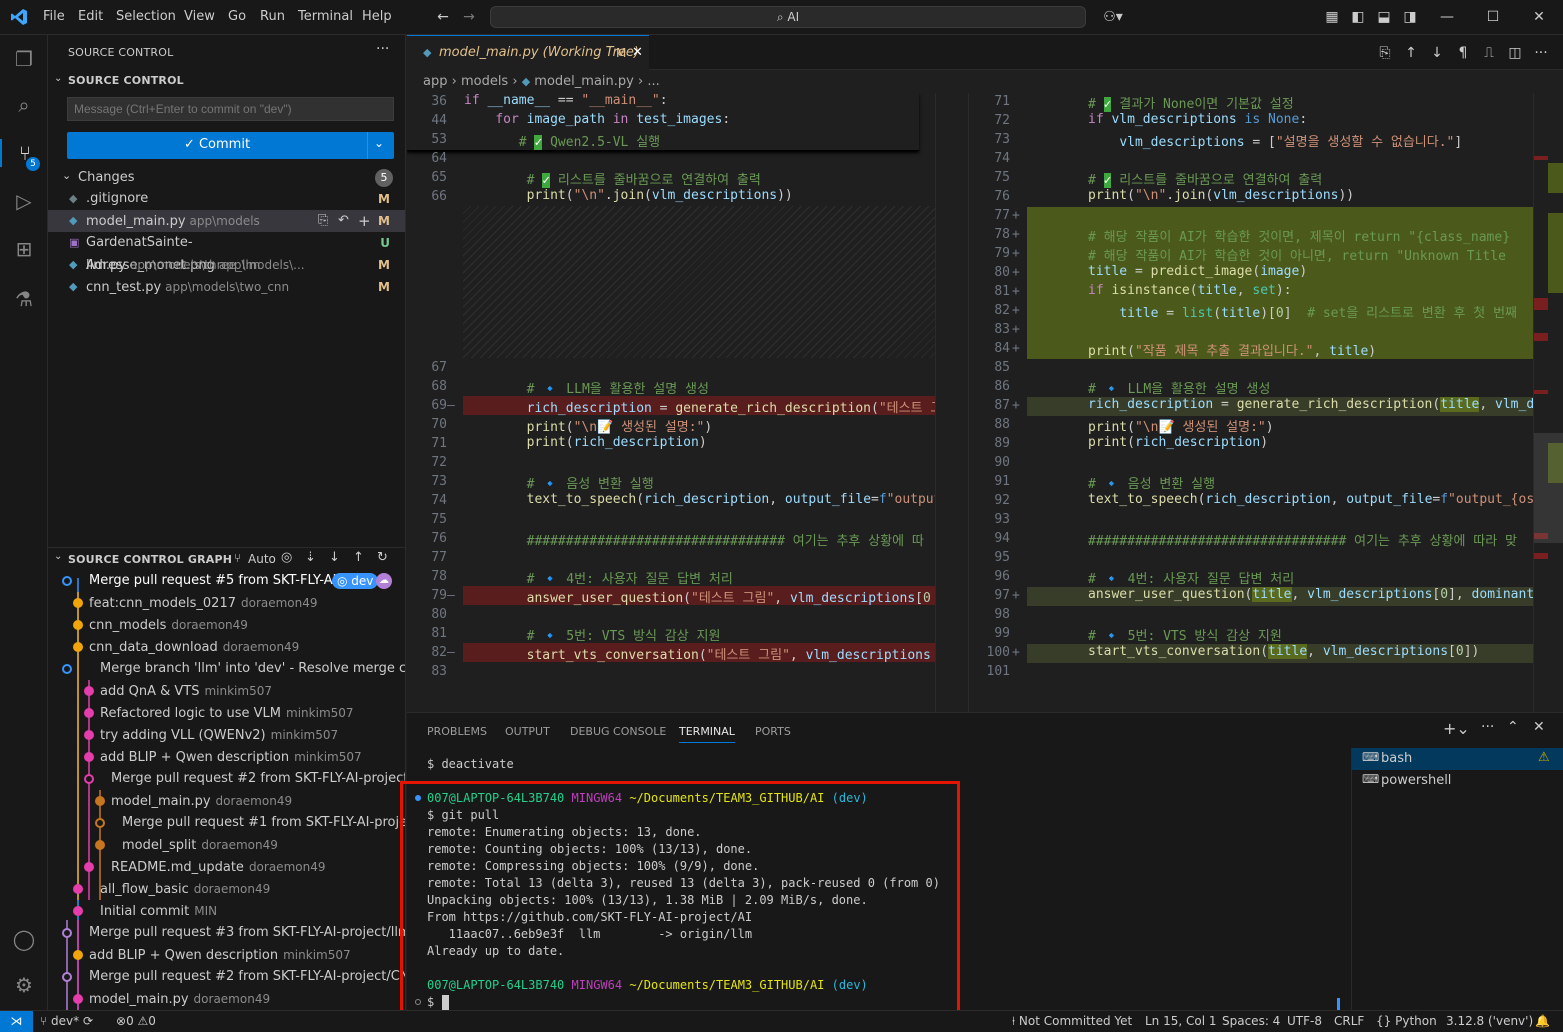 The height and width of the screenshot is (1032, 1563). Describe the element at coordinates (435, 81) in the screenshot. I see `breadcrumb-app: app` at that location.